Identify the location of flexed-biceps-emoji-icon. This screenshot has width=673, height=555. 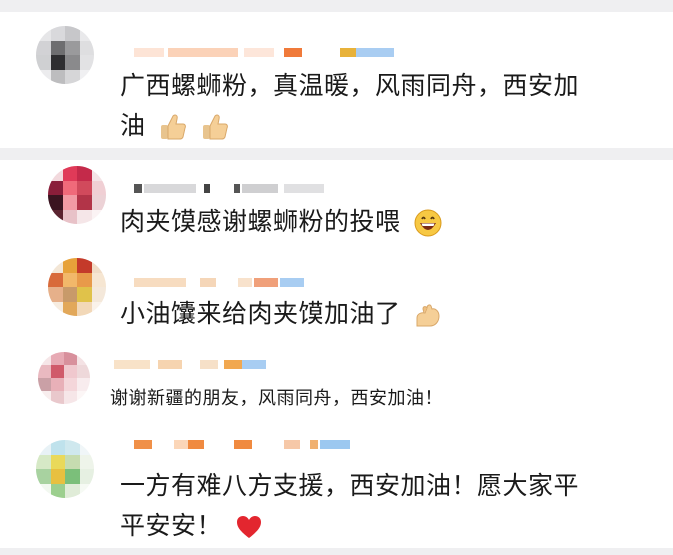
(428, 315).